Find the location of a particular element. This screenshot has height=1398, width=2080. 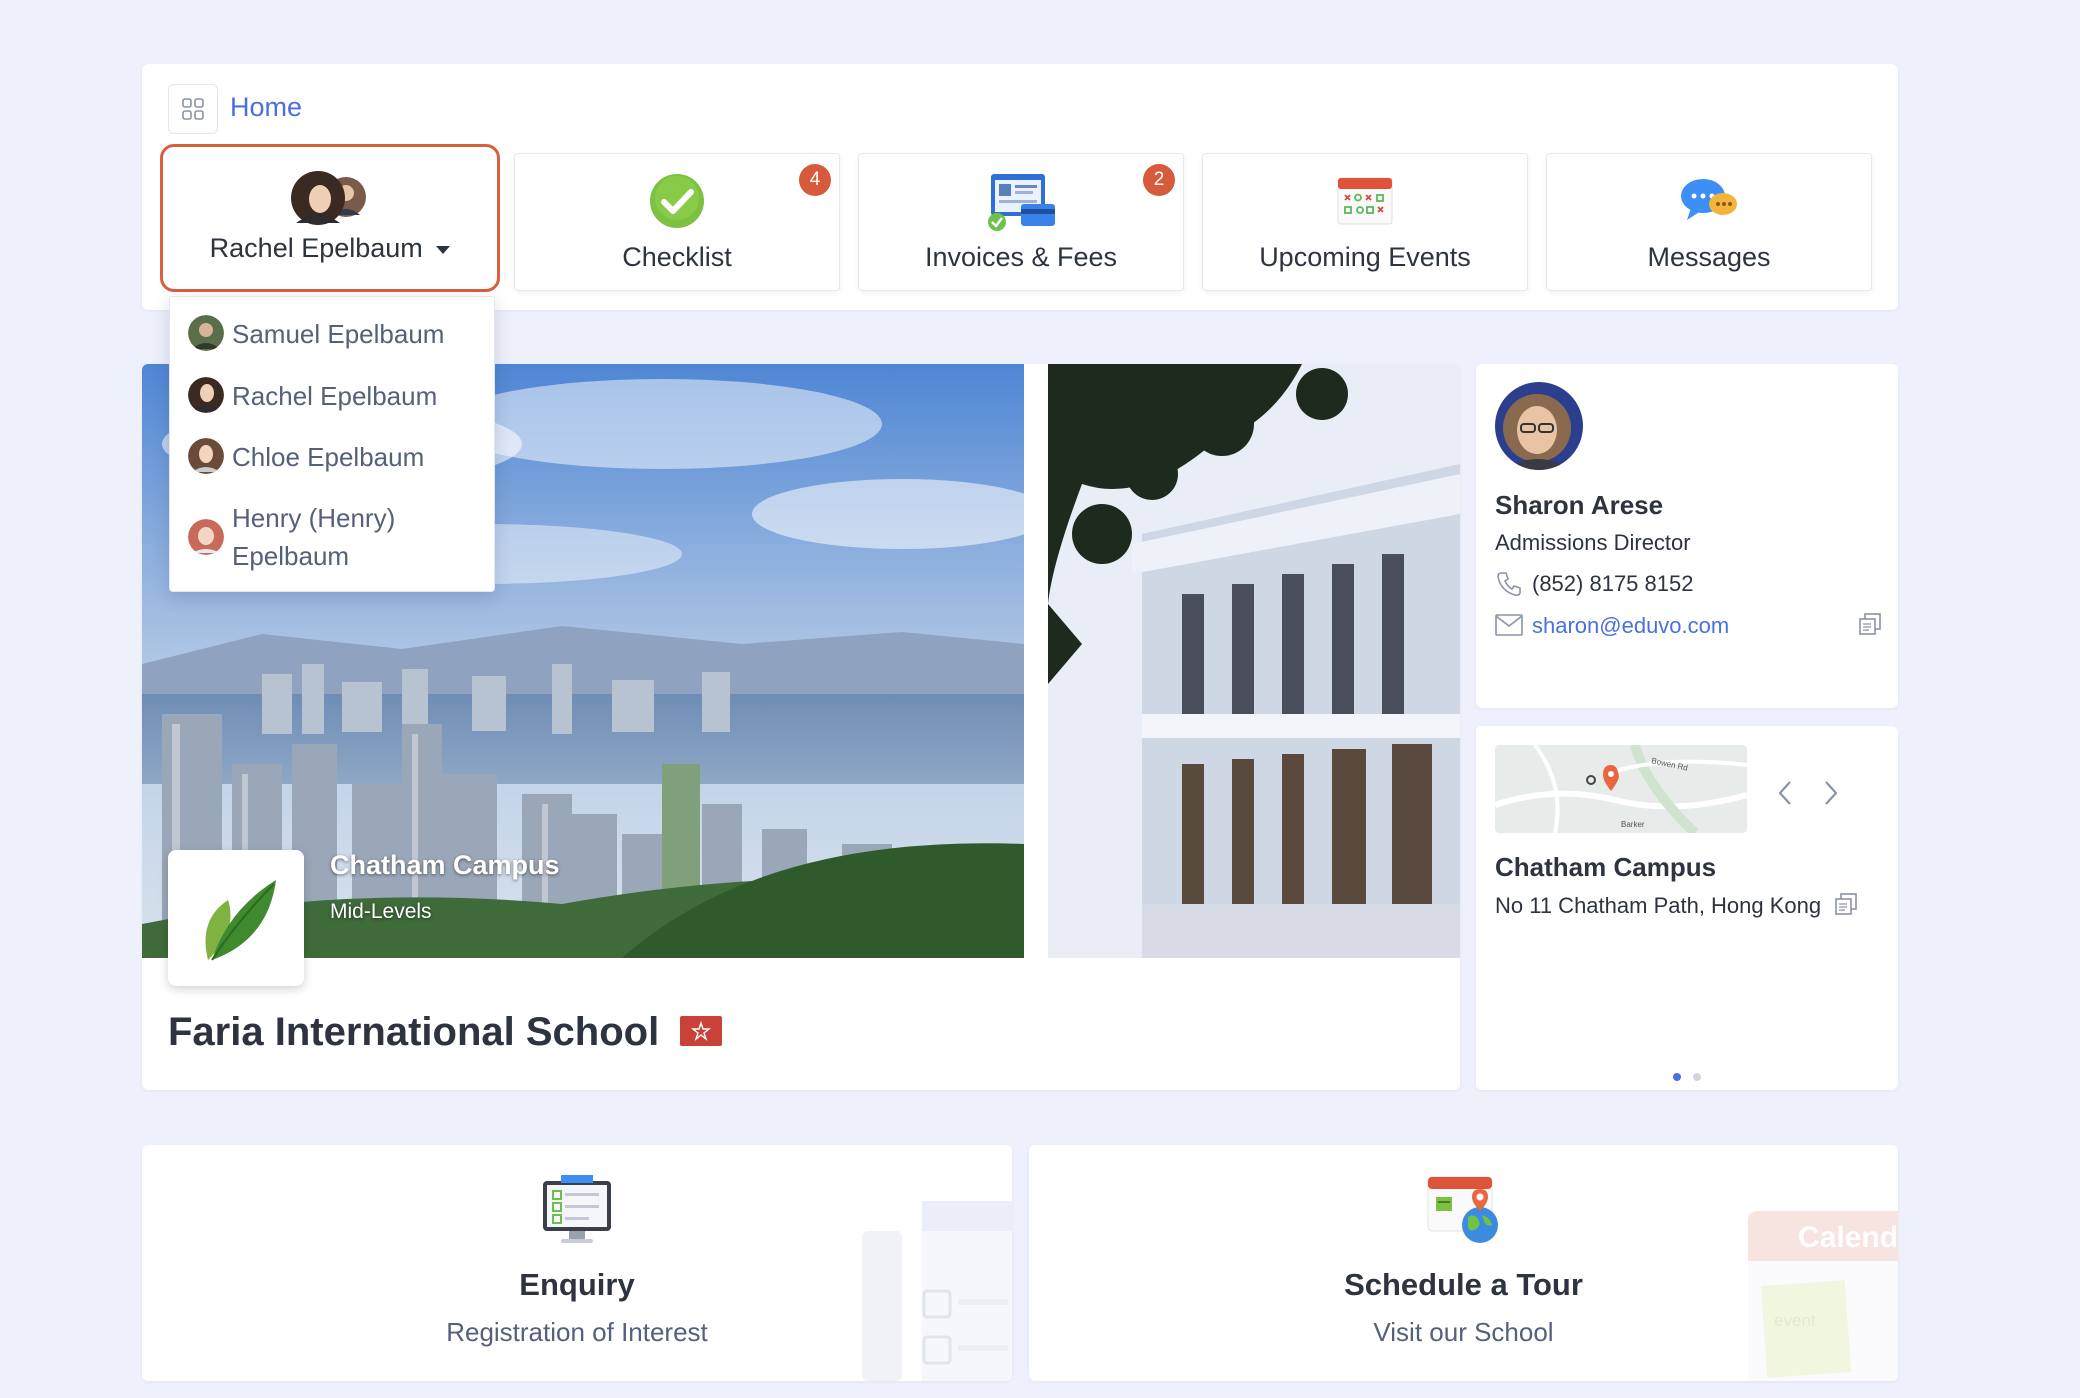

student-switcher-tile: Rachel Epelbaum is located at coordinates (330, 218).